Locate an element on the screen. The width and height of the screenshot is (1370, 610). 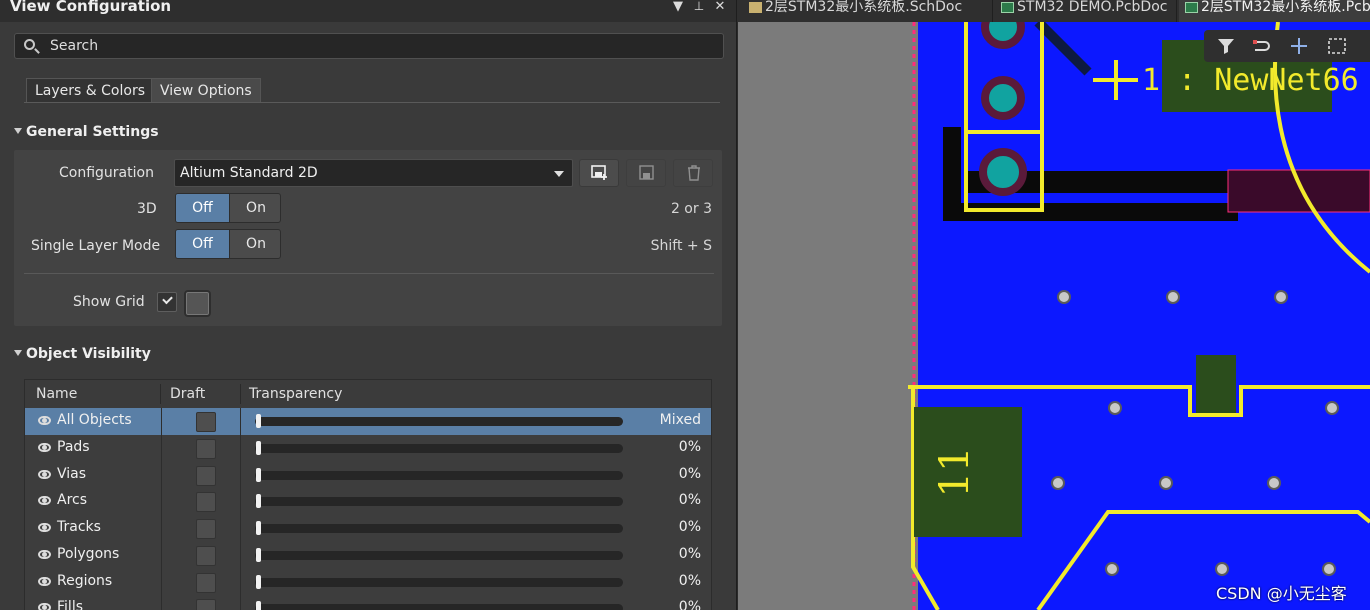
table-row-pads: Pads 0% is located at coordinates (368, 448).